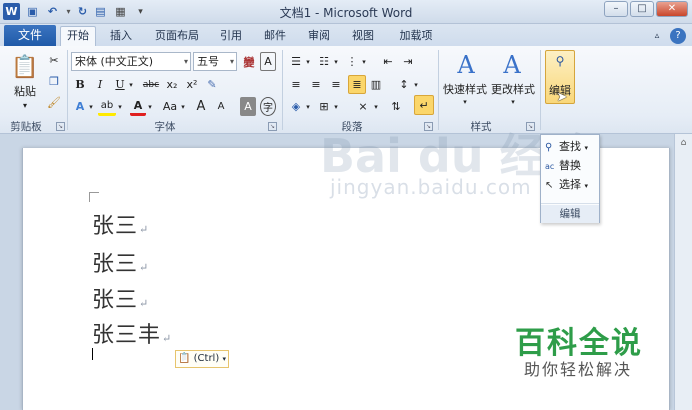 Image resolution: width=692 pixels, height=410 pixels. Describe the element at coordinates (248, 106) in the screenshot. I see `char-shading-button: A` at that location.